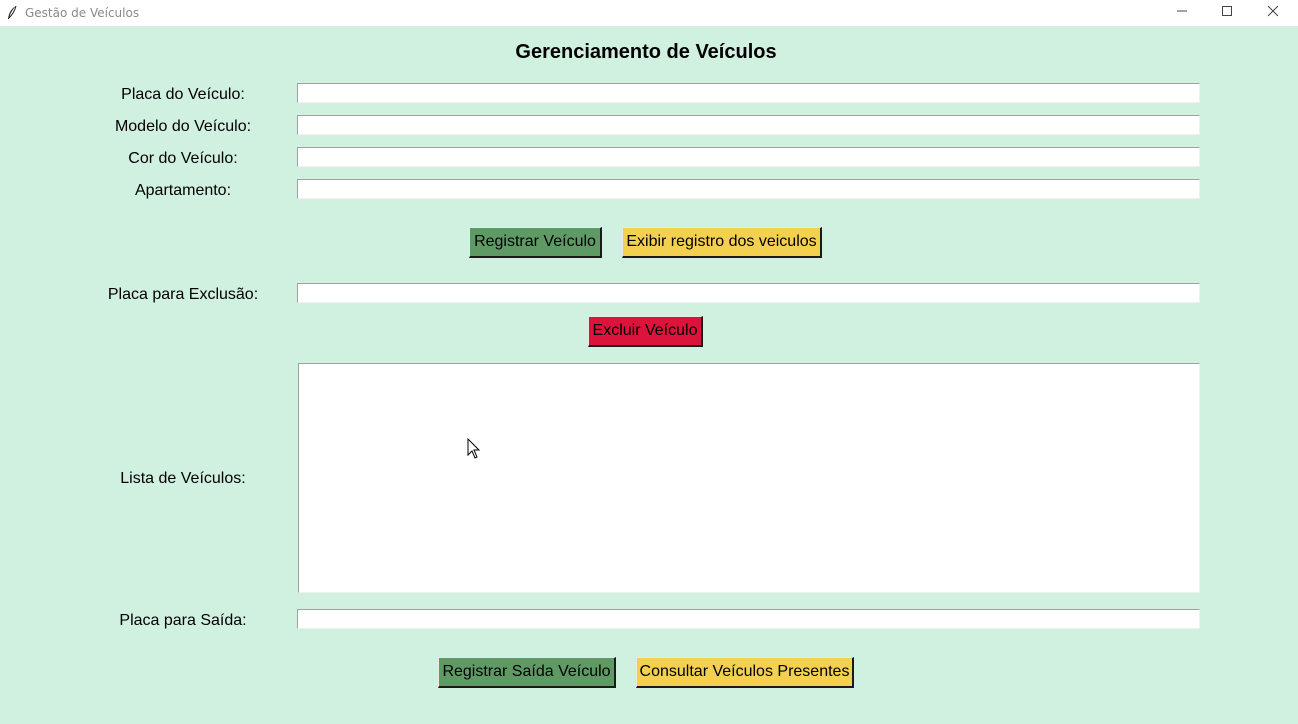 This screenshot has height=724, width=1298. I want to click on title-bar: Gestão de Veículos, so click(649, 13).